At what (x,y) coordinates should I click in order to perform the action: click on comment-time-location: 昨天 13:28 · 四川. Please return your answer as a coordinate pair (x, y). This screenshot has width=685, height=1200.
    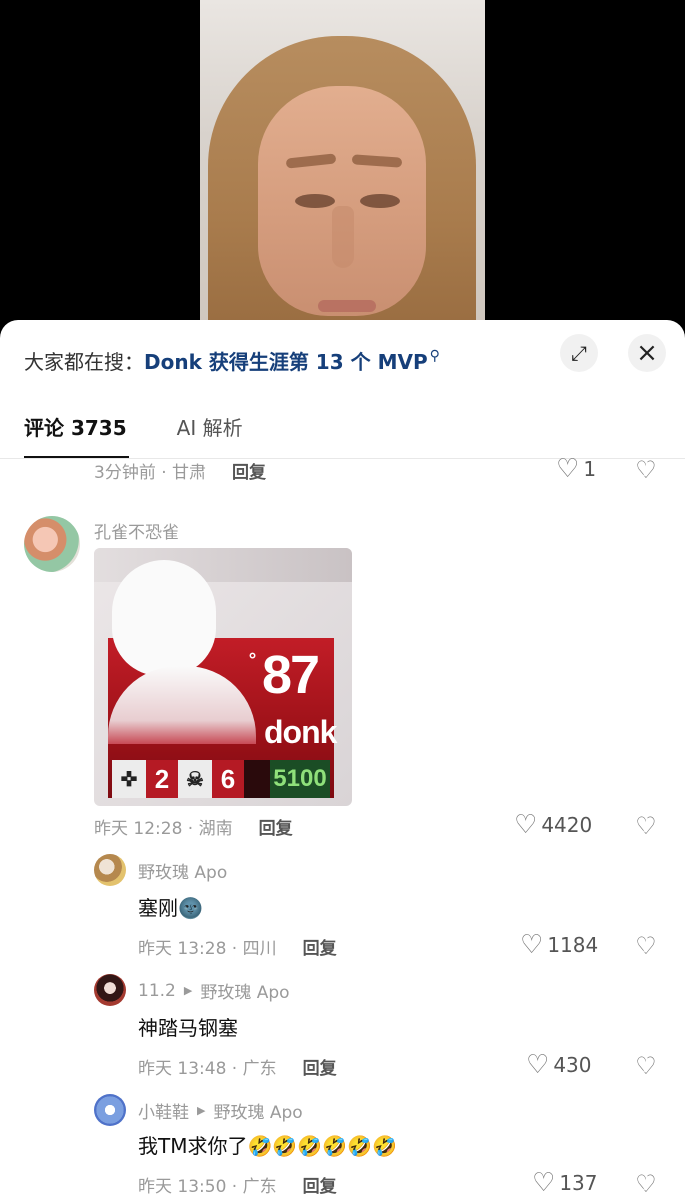
    Looking at the image, I should click on (207, 949).